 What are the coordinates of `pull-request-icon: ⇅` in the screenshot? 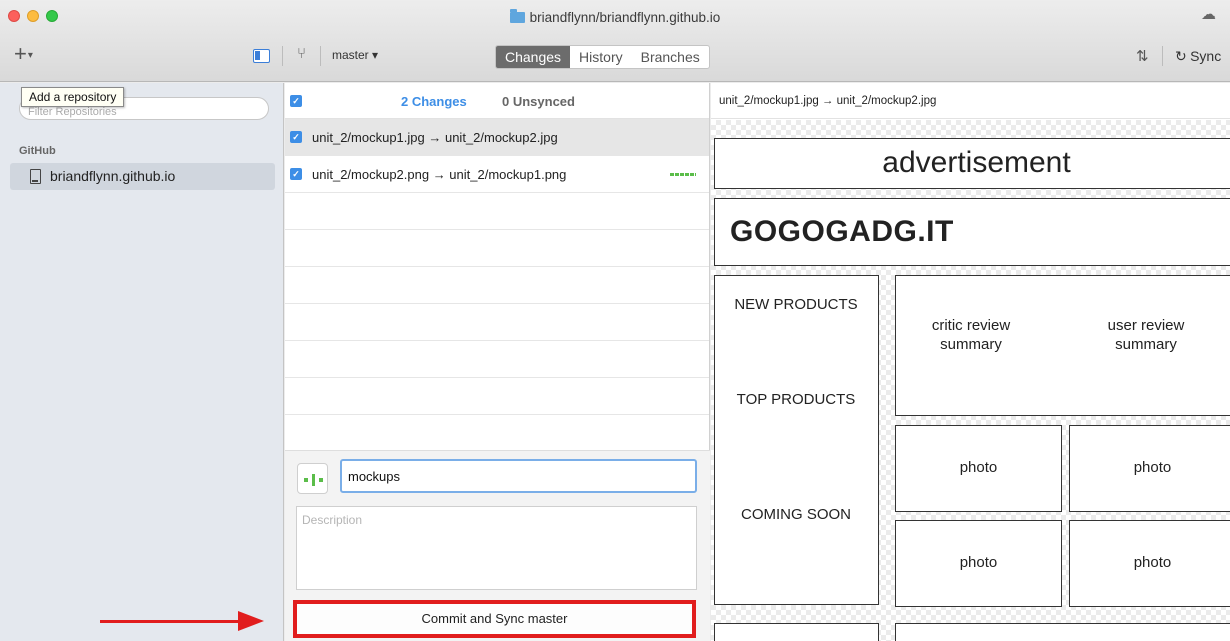 It's located at (1142, 56).